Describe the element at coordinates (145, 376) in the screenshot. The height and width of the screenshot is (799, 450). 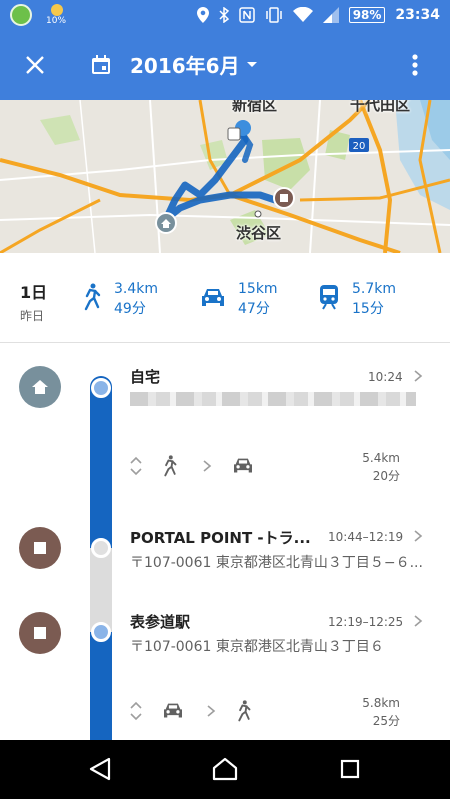
I see `home-title: 自宅` at that location.